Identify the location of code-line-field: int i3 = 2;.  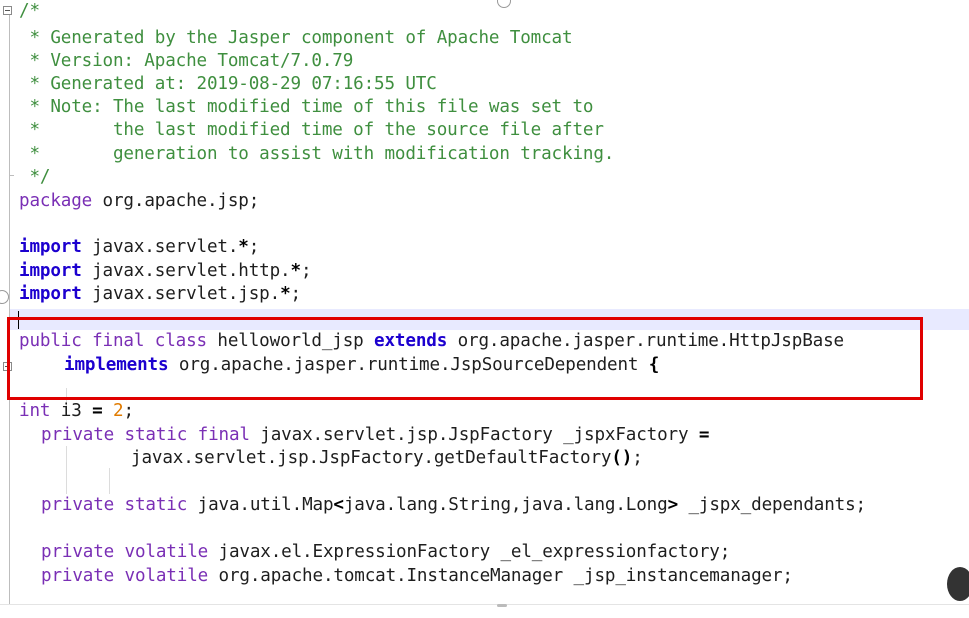
(76, 411).